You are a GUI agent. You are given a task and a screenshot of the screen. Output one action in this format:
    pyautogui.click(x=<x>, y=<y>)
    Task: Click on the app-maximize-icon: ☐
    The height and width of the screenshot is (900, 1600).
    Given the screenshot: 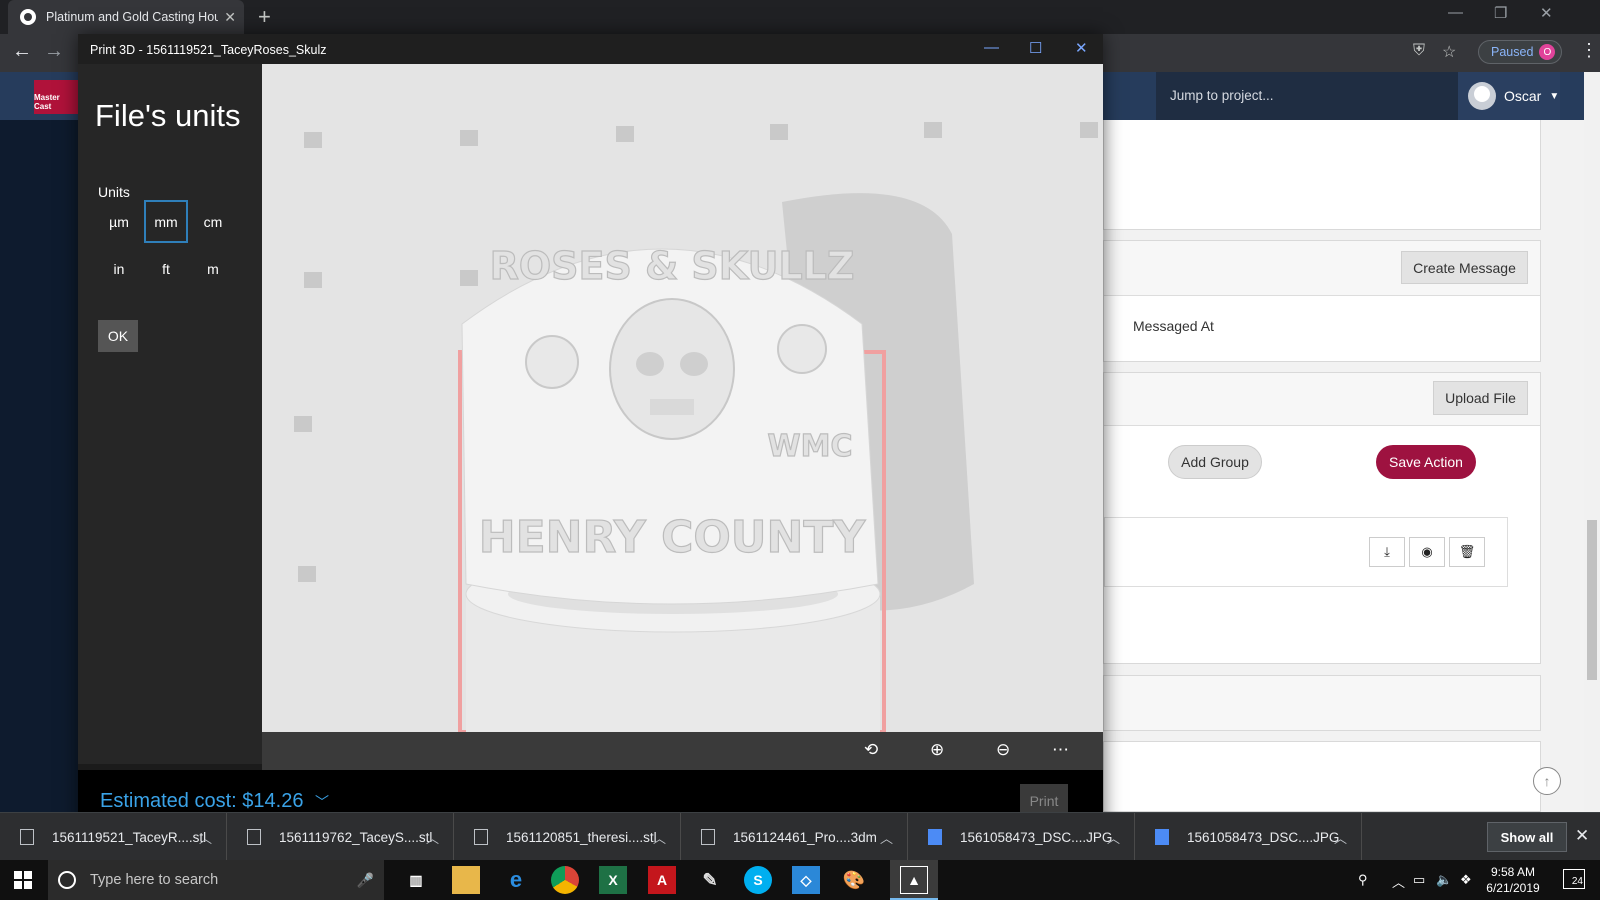 What is the action you would take?
    pyautogui.click(x=1035, y=48)
    